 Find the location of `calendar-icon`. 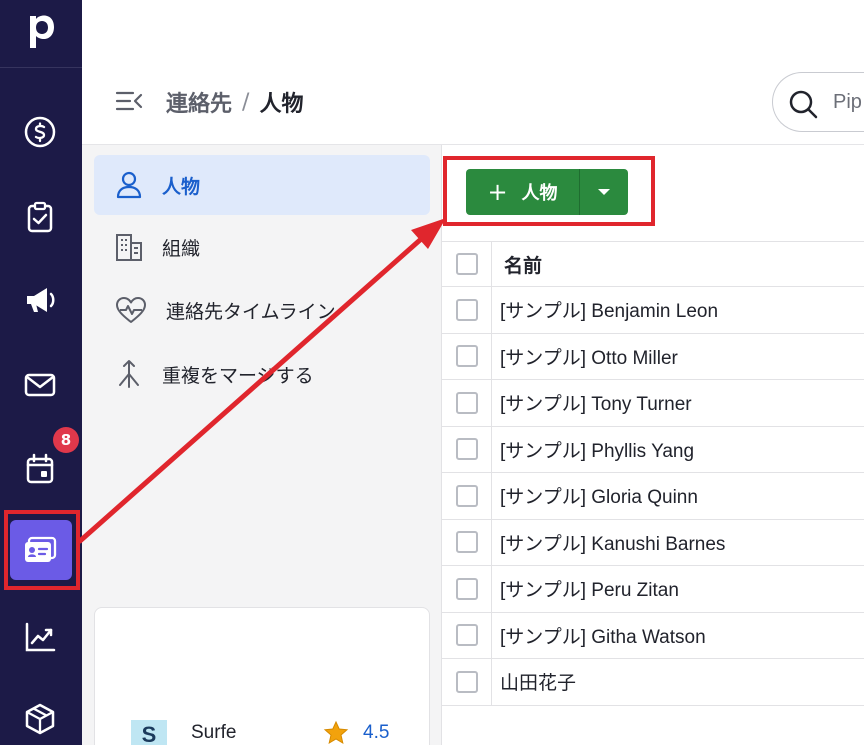

calendar-icon is located at coordinates (40, 468).